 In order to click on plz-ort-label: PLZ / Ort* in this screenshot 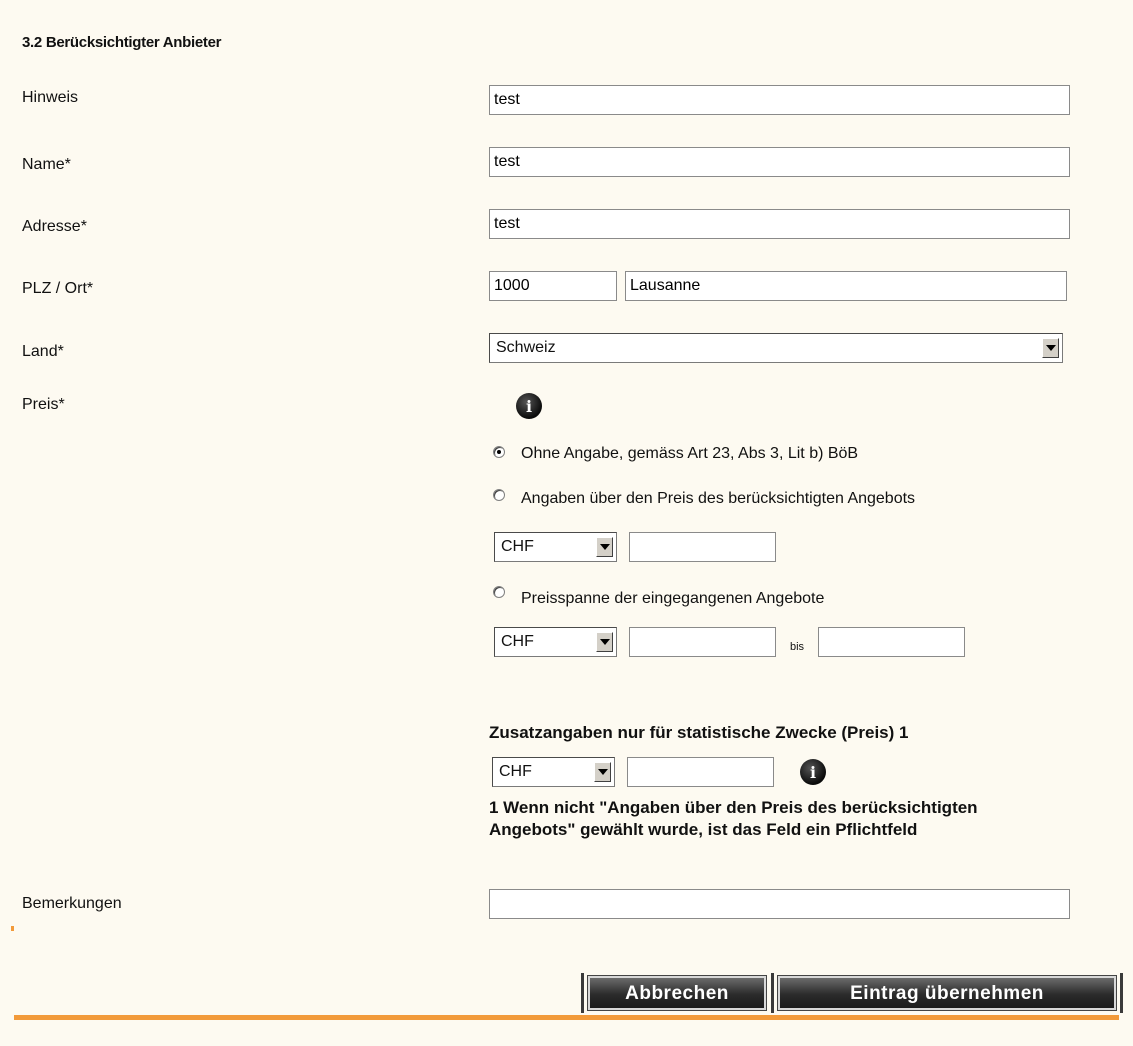, I will do `click(58, 288)`.